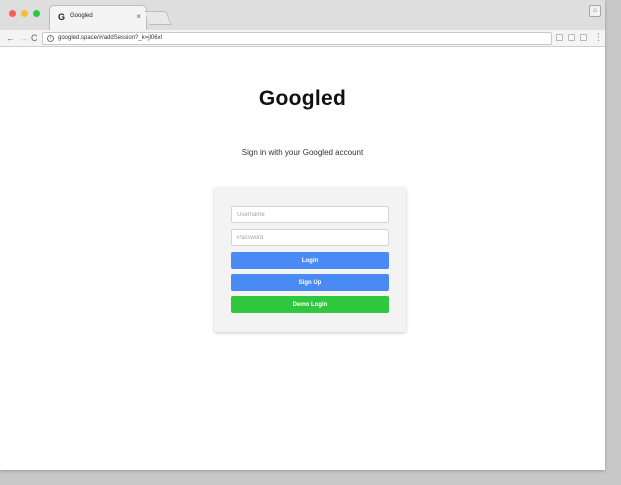 The width and height of the screenshot is (621, 485). What do you see at coordinates (81, 16) in the screenshot?
I see `tab-title: Googled` at bounding box center [81, 16].